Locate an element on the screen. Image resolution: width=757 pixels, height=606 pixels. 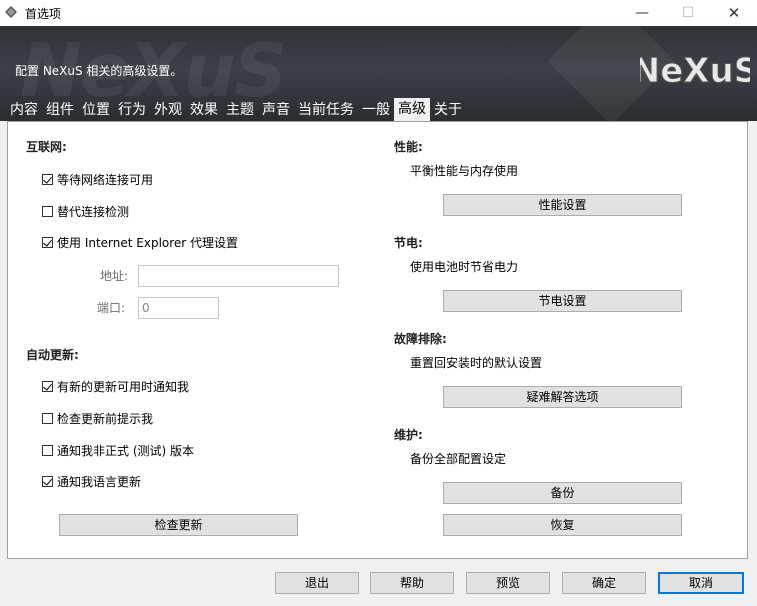
prompt-before-checkbox: 检查更新前提示我 is located at coordinates (97, 418).